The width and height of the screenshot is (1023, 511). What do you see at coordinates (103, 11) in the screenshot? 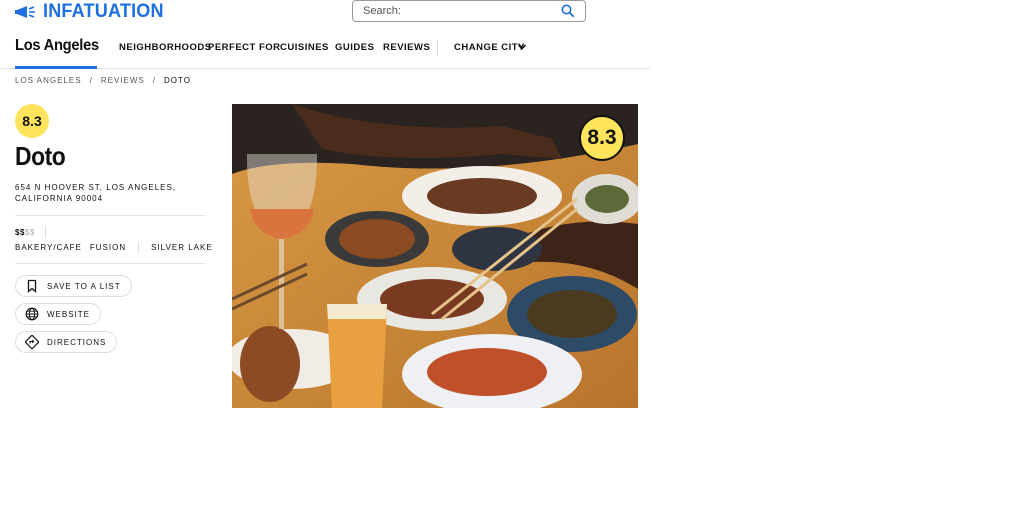
I see `logo-text: INFATUATION` at bounding box center [103, 11].